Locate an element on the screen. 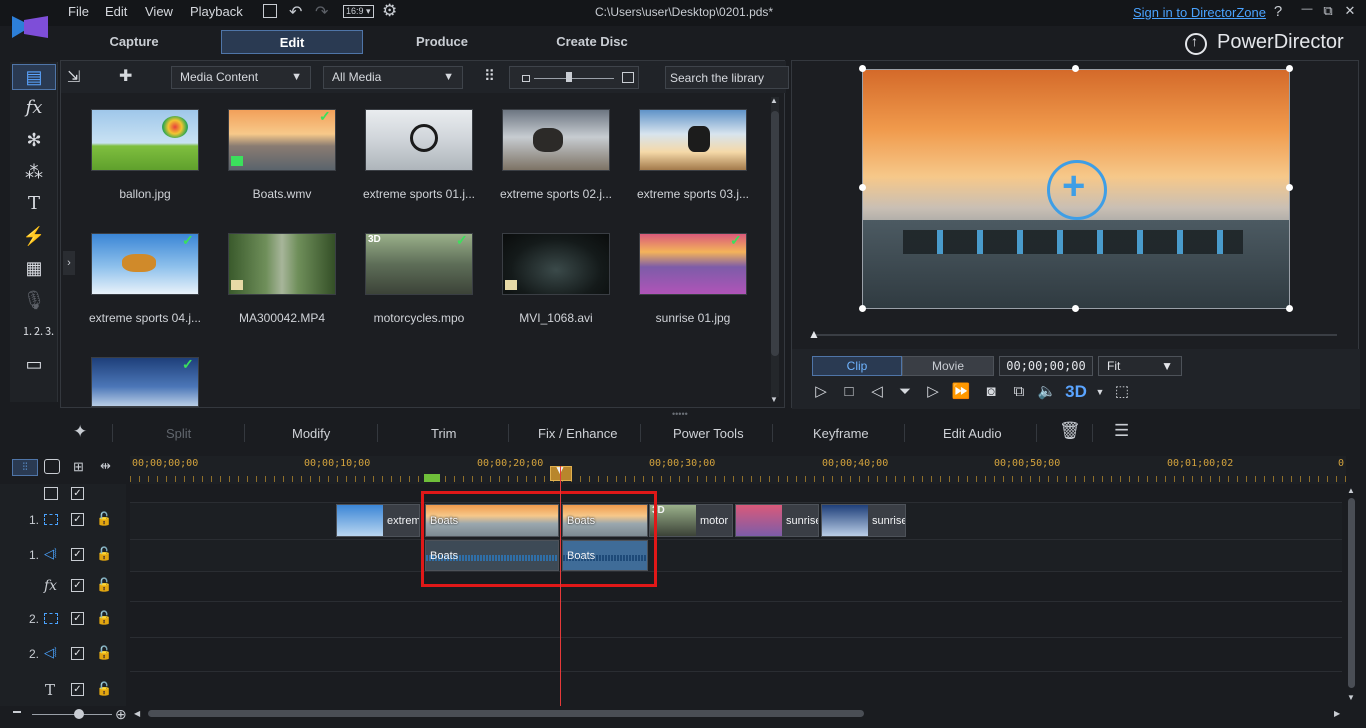 This screenshot has width=1366, height=728. playhead-line is located at coordinates (560, 586).